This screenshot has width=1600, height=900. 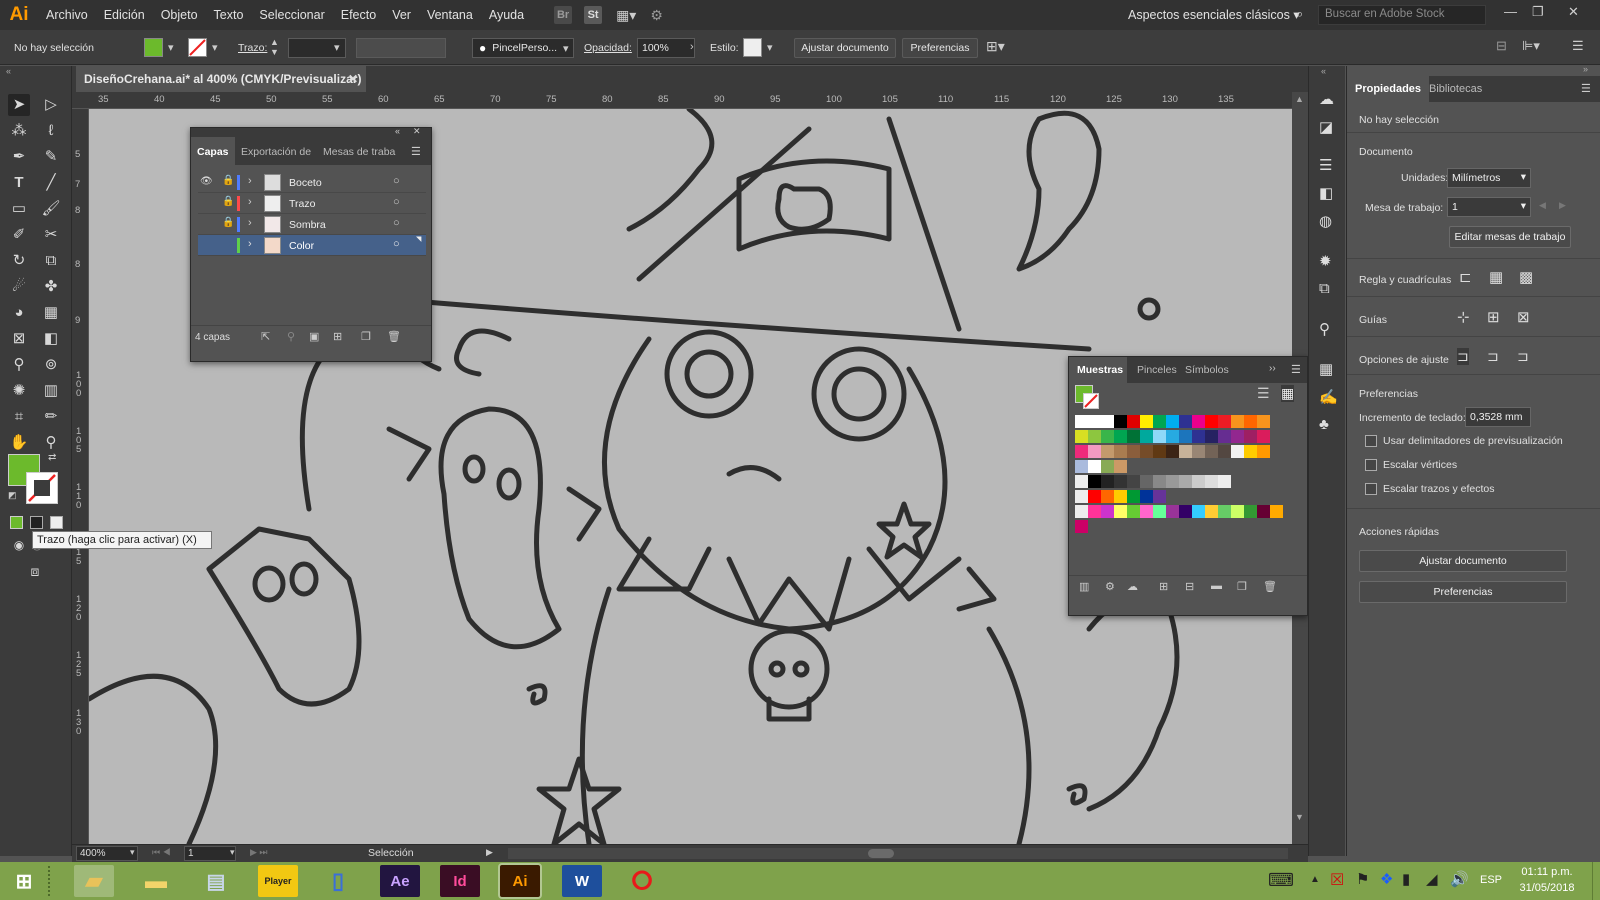 What do you see at coordinates (1326, 193) in the screenshot?
I see `gradient-panel-icon: ◧` at bounding box center [1326, 193].